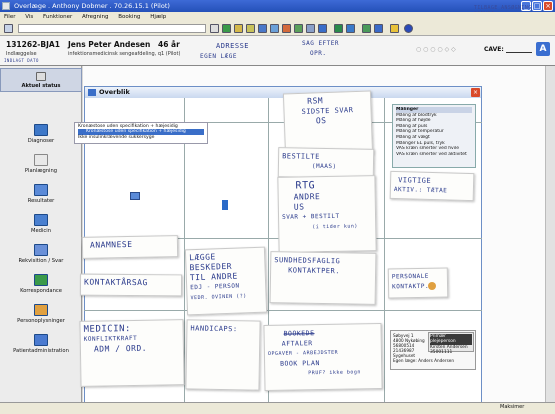 This screenshot has height=414, width=555. Describe the element at coordinates (169, 44) in the screenshot. I see `patient-age: 46 år` at that location.